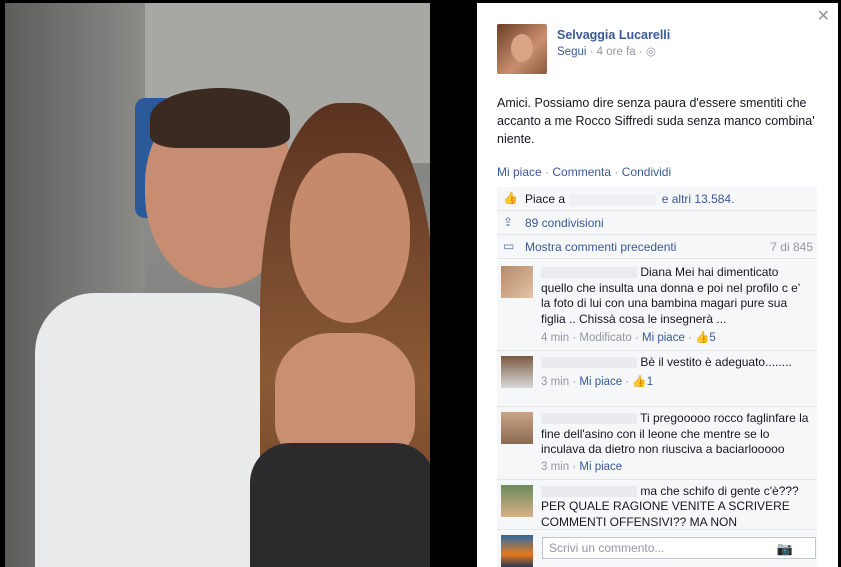 The height and width of the screenshot is (567, 841). I want to click on comment-footer: 4 min · Modificato · Mi piace · 👍5, so click(628, 338).